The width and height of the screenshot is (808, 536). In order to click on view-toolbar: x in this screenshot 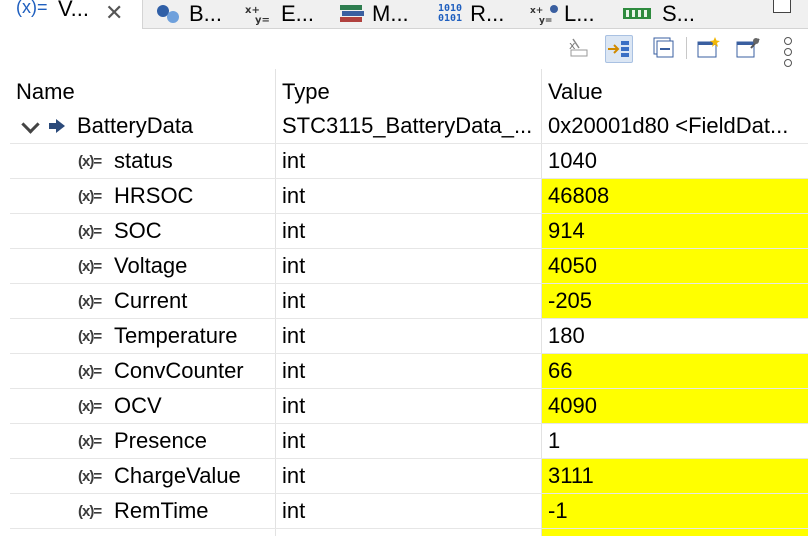, I will do `click(404, 49)`.